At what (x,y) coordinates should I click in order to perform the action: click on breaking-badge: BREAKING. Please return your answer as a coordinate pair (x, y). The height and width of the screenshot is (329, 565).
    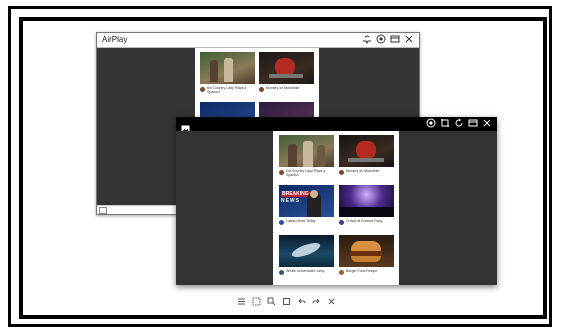
    Looking at the image, I should click on (295, 194).